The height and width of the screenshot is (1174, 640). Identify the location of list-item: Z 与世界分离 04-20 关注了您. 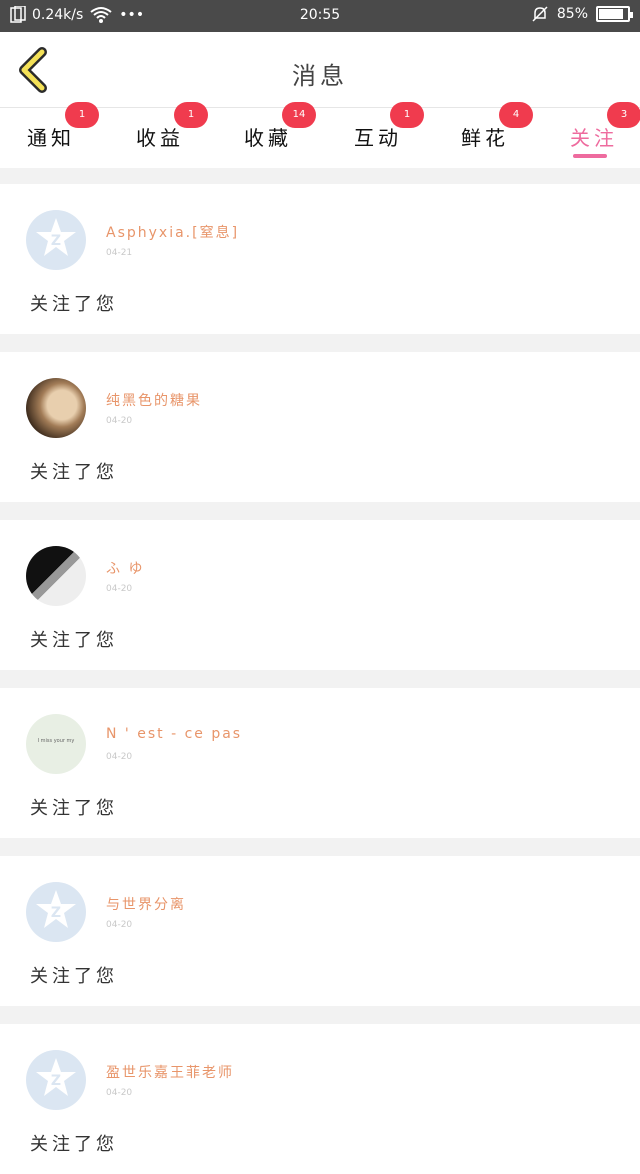
(320, 931).